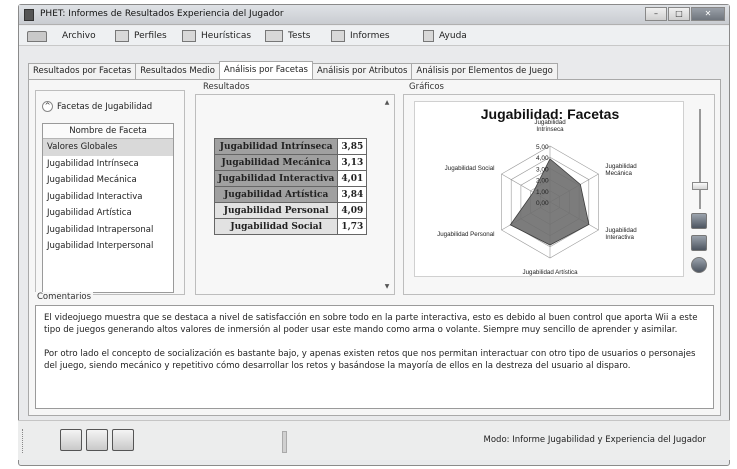  I want to click on table-row: Jugabilidad Social 1,73, so click(290, 226).